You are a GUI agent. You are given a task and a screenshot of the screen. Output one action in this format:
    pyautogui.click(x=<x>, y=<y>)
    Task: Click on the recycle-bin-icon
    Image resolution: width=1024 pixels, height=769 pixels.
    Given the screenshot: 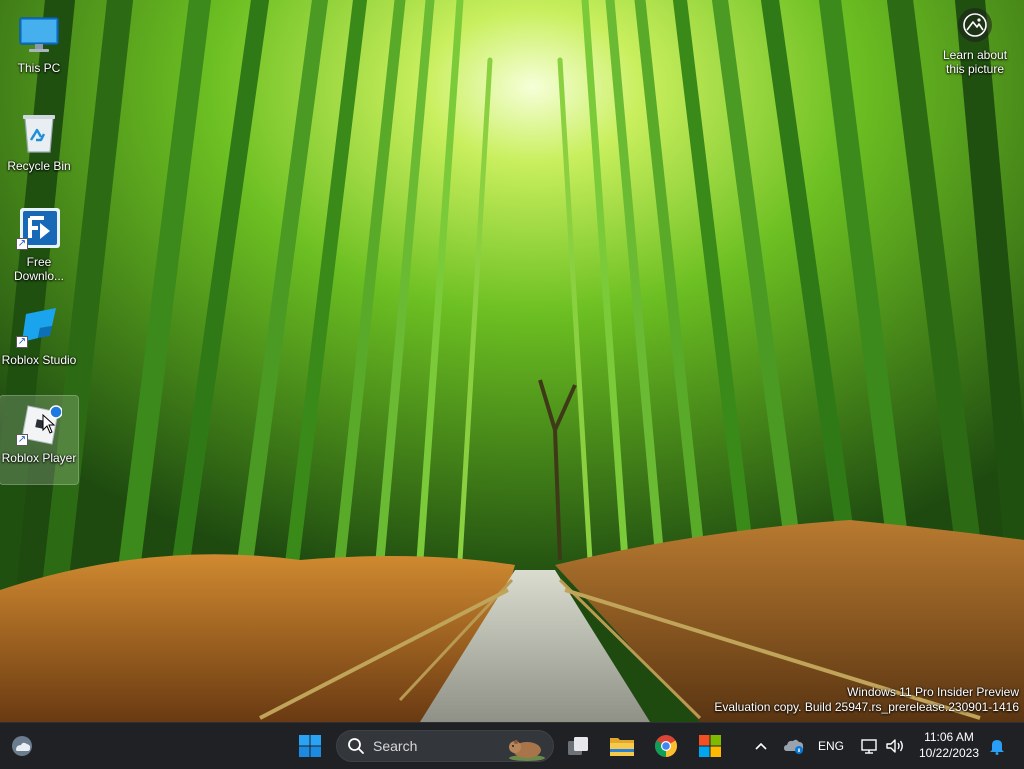 What is the action you would take?
    pyautogui.click(x=39, y=133)
    